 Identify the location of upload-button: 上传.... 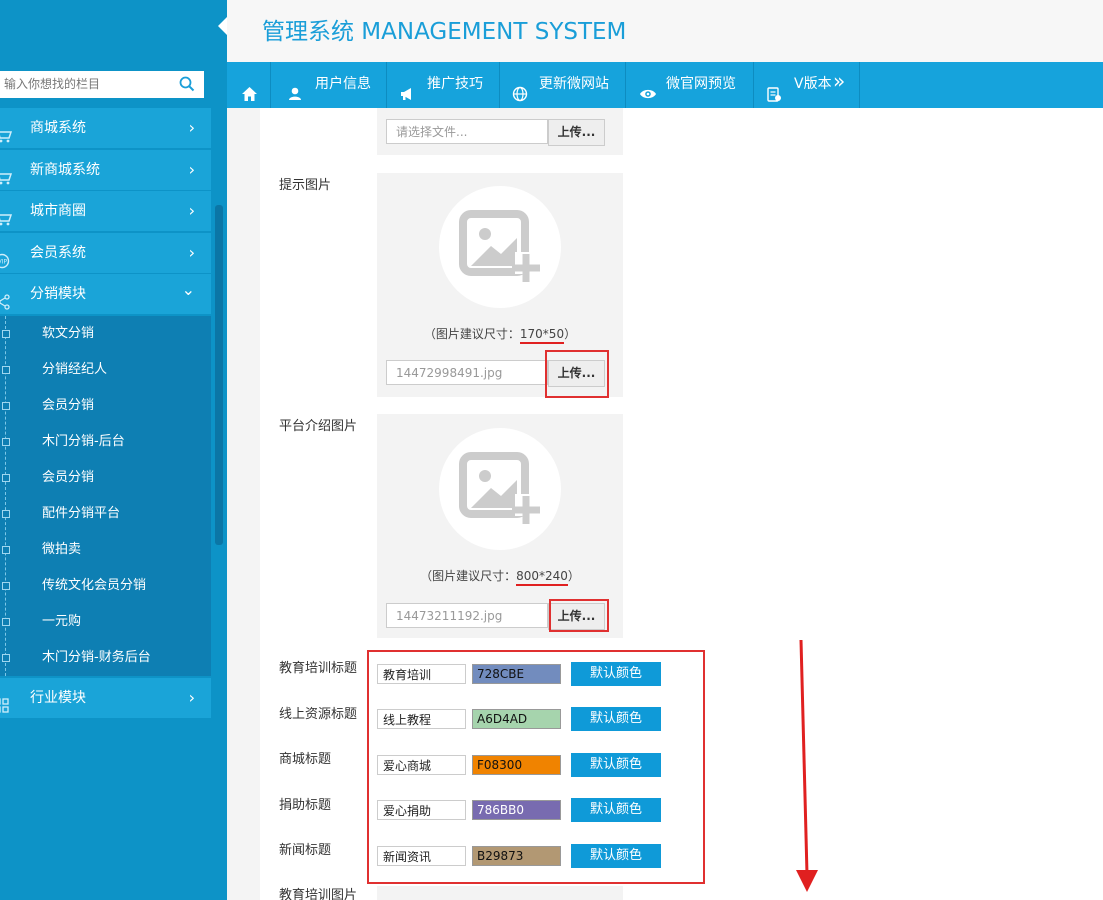
(576, 132).